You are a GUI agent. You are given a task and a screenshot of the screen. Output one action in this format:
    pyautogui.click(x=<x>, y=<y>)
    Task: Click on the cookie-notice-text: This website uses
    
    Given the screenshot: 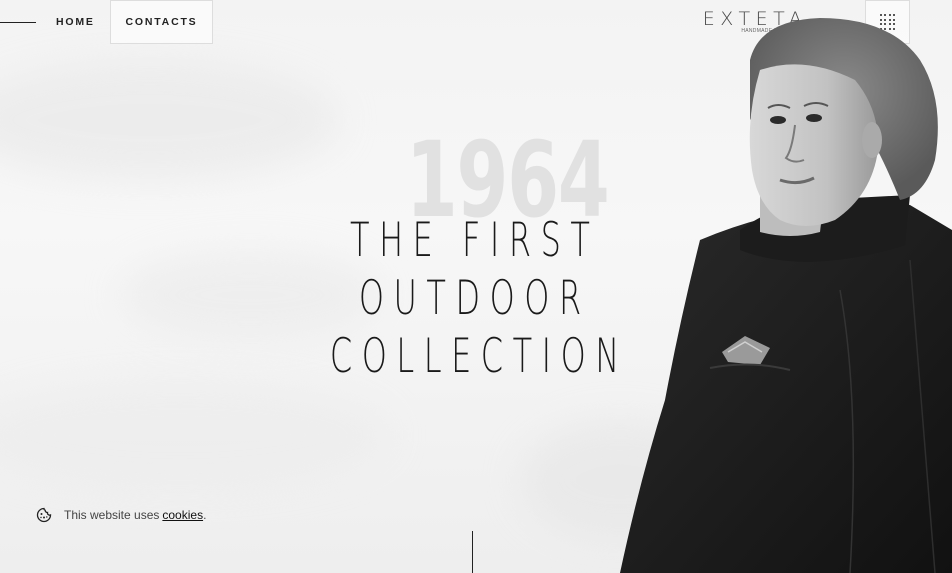 What is the action you would take?
    pyautogui.click(x=112, y=515)
    